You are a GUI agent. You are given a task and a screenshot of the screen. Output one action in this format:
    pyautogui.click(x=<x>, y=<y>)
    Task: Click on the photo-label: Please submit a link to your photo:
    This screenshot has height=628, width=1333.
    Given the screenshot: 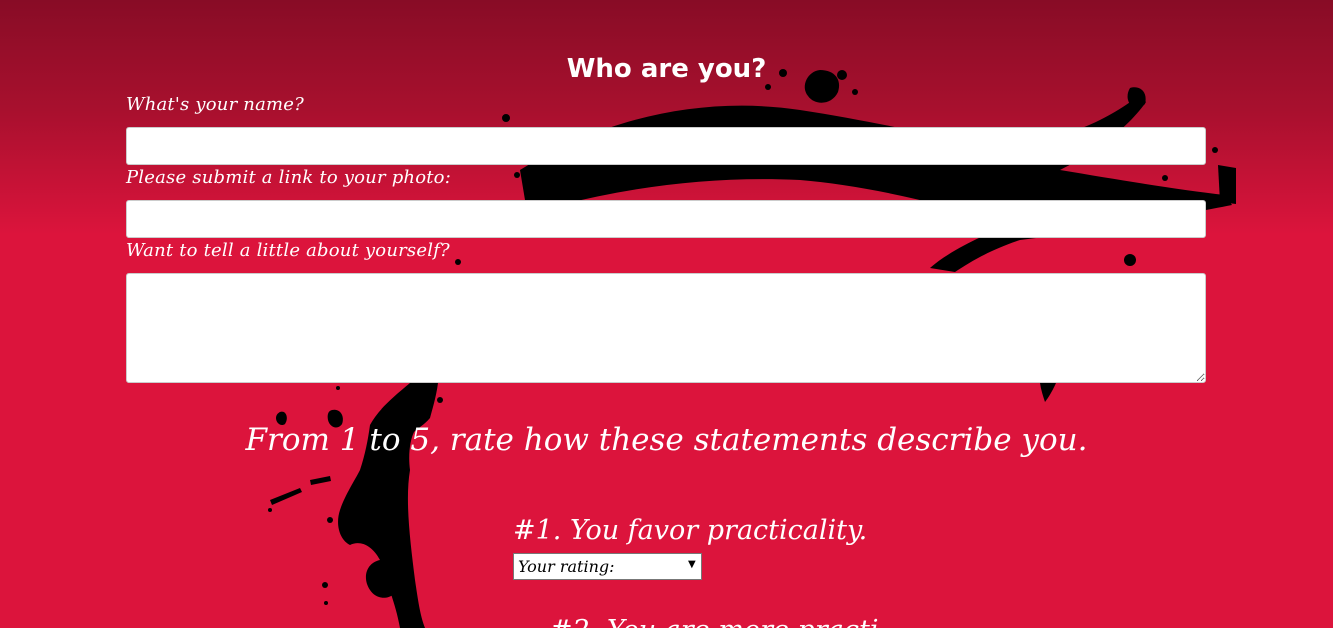 What is the action you would take?
    pyautogui.click(x=288, y=177)
    